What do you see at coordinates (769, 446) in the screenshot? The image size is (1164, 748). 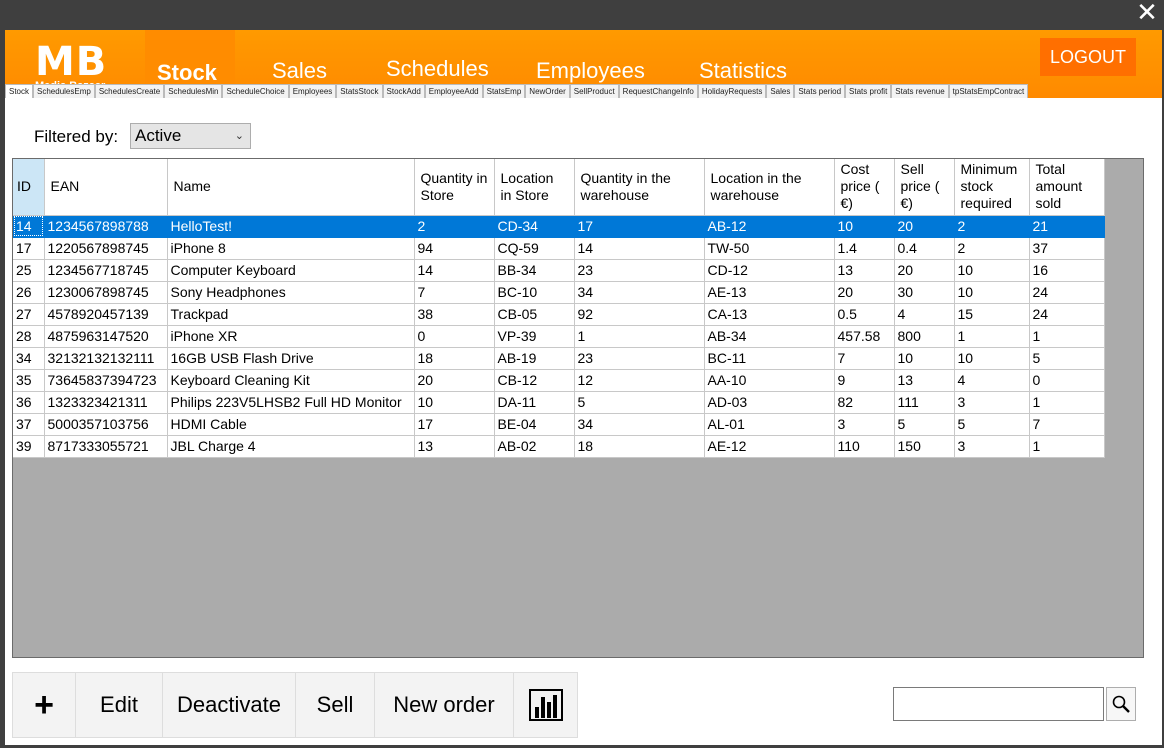 I see `cell-loc-warehouse: AE-12` at bounding box center [769, 446].